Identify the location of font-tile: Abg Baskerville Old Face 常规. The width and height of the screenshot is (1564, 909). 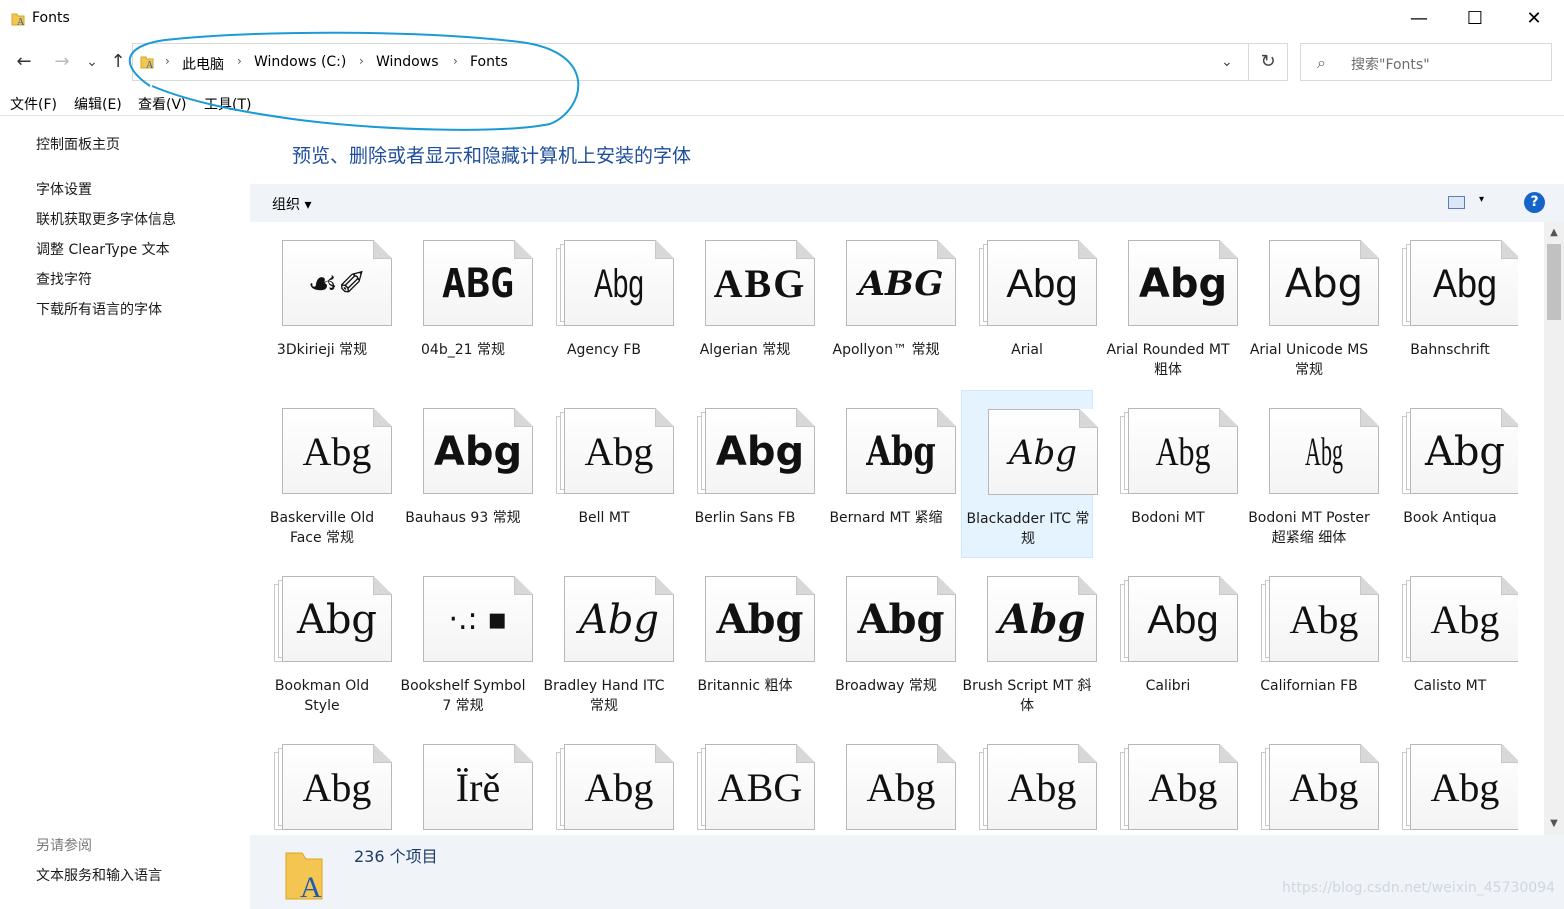
(324, 474).